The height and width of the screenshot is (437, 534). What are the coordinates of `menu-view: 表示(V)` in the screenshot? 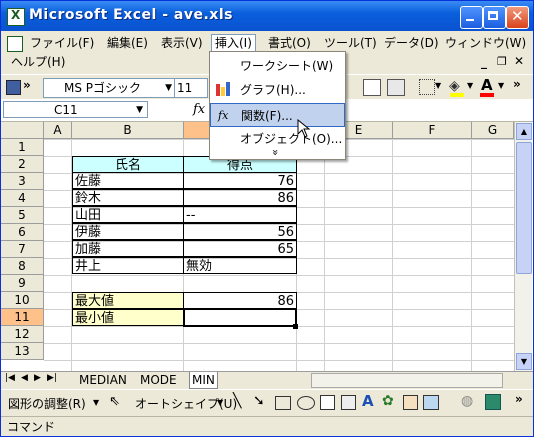 It's located at (182, 43).